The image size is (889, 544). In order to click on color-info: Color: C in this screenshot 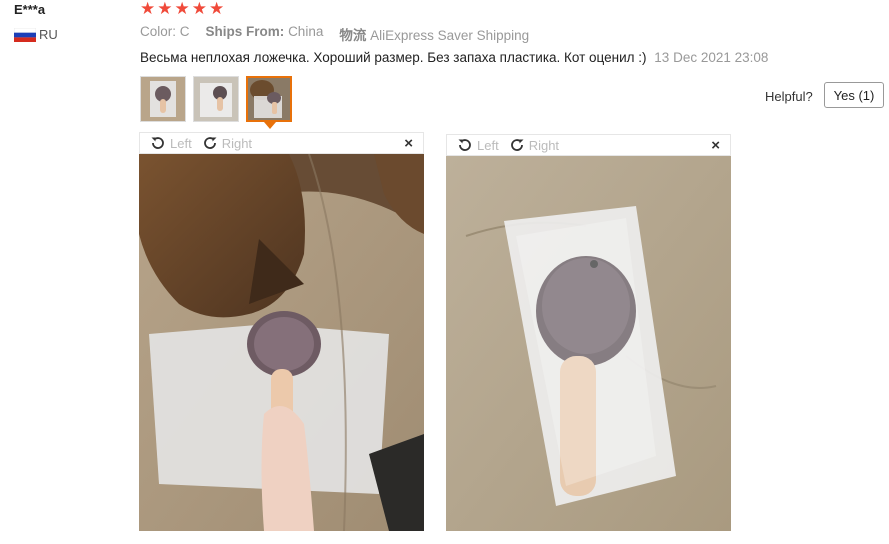, I will do `click(165, 34)`.